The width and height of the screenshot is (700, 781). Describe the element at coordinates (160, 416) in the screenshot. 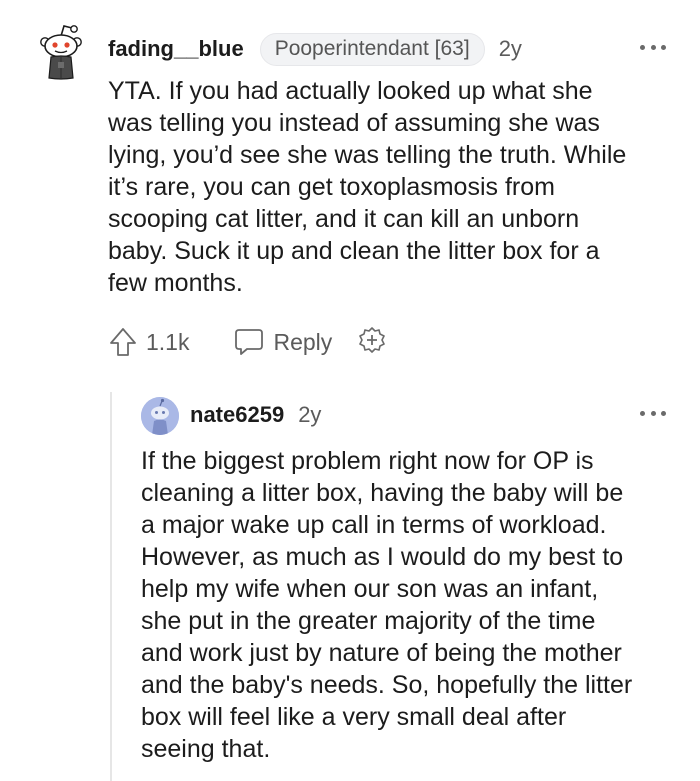

I see `default-avatar-icon` at that location.